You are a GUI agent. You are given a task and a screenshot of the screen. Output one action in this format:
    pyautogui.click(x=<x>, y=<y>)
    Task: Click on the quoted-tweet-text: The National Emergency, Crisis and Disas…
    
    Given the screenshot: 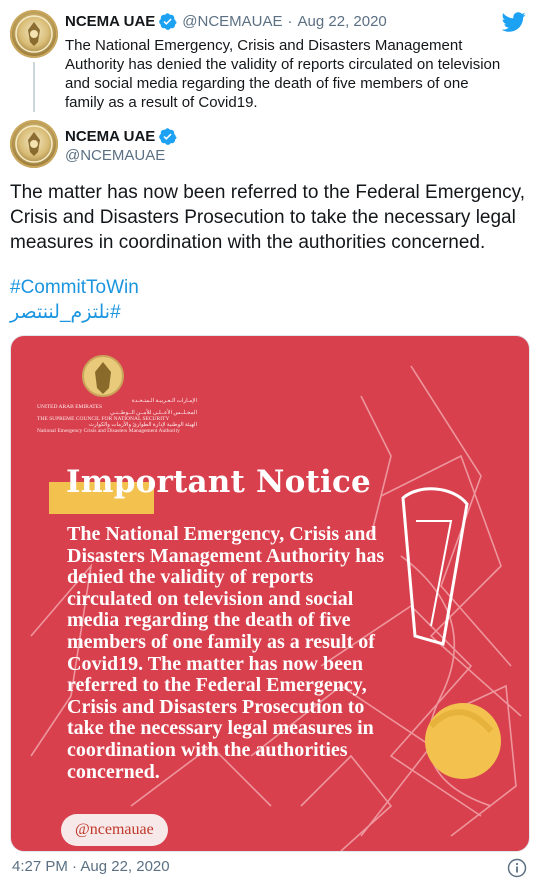 What is the action you would take?
    pyautogui.click(x=283, y=74)
    